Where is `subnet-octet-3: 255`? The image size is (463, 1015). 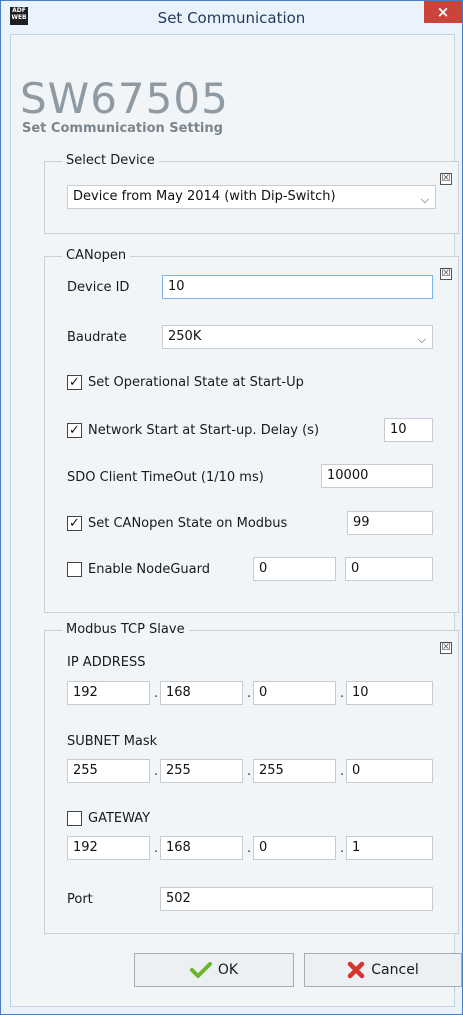
subnet-octet-3: 255 is located at coordinates (294, 771).